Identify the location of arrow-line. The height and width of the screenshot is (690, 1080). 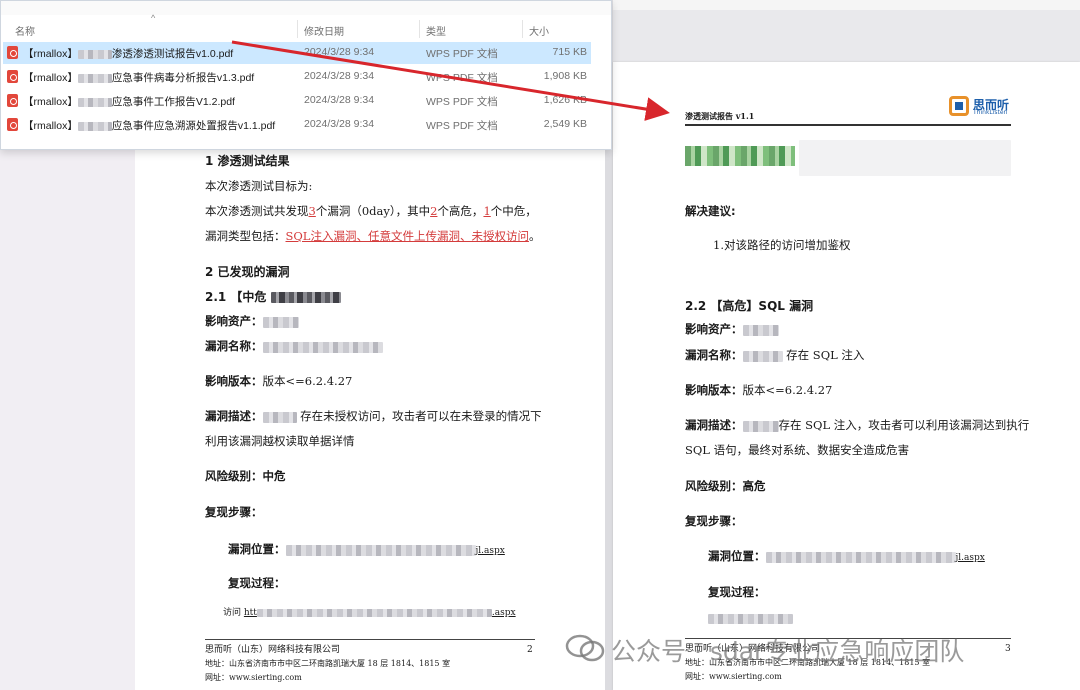
(450, 80).